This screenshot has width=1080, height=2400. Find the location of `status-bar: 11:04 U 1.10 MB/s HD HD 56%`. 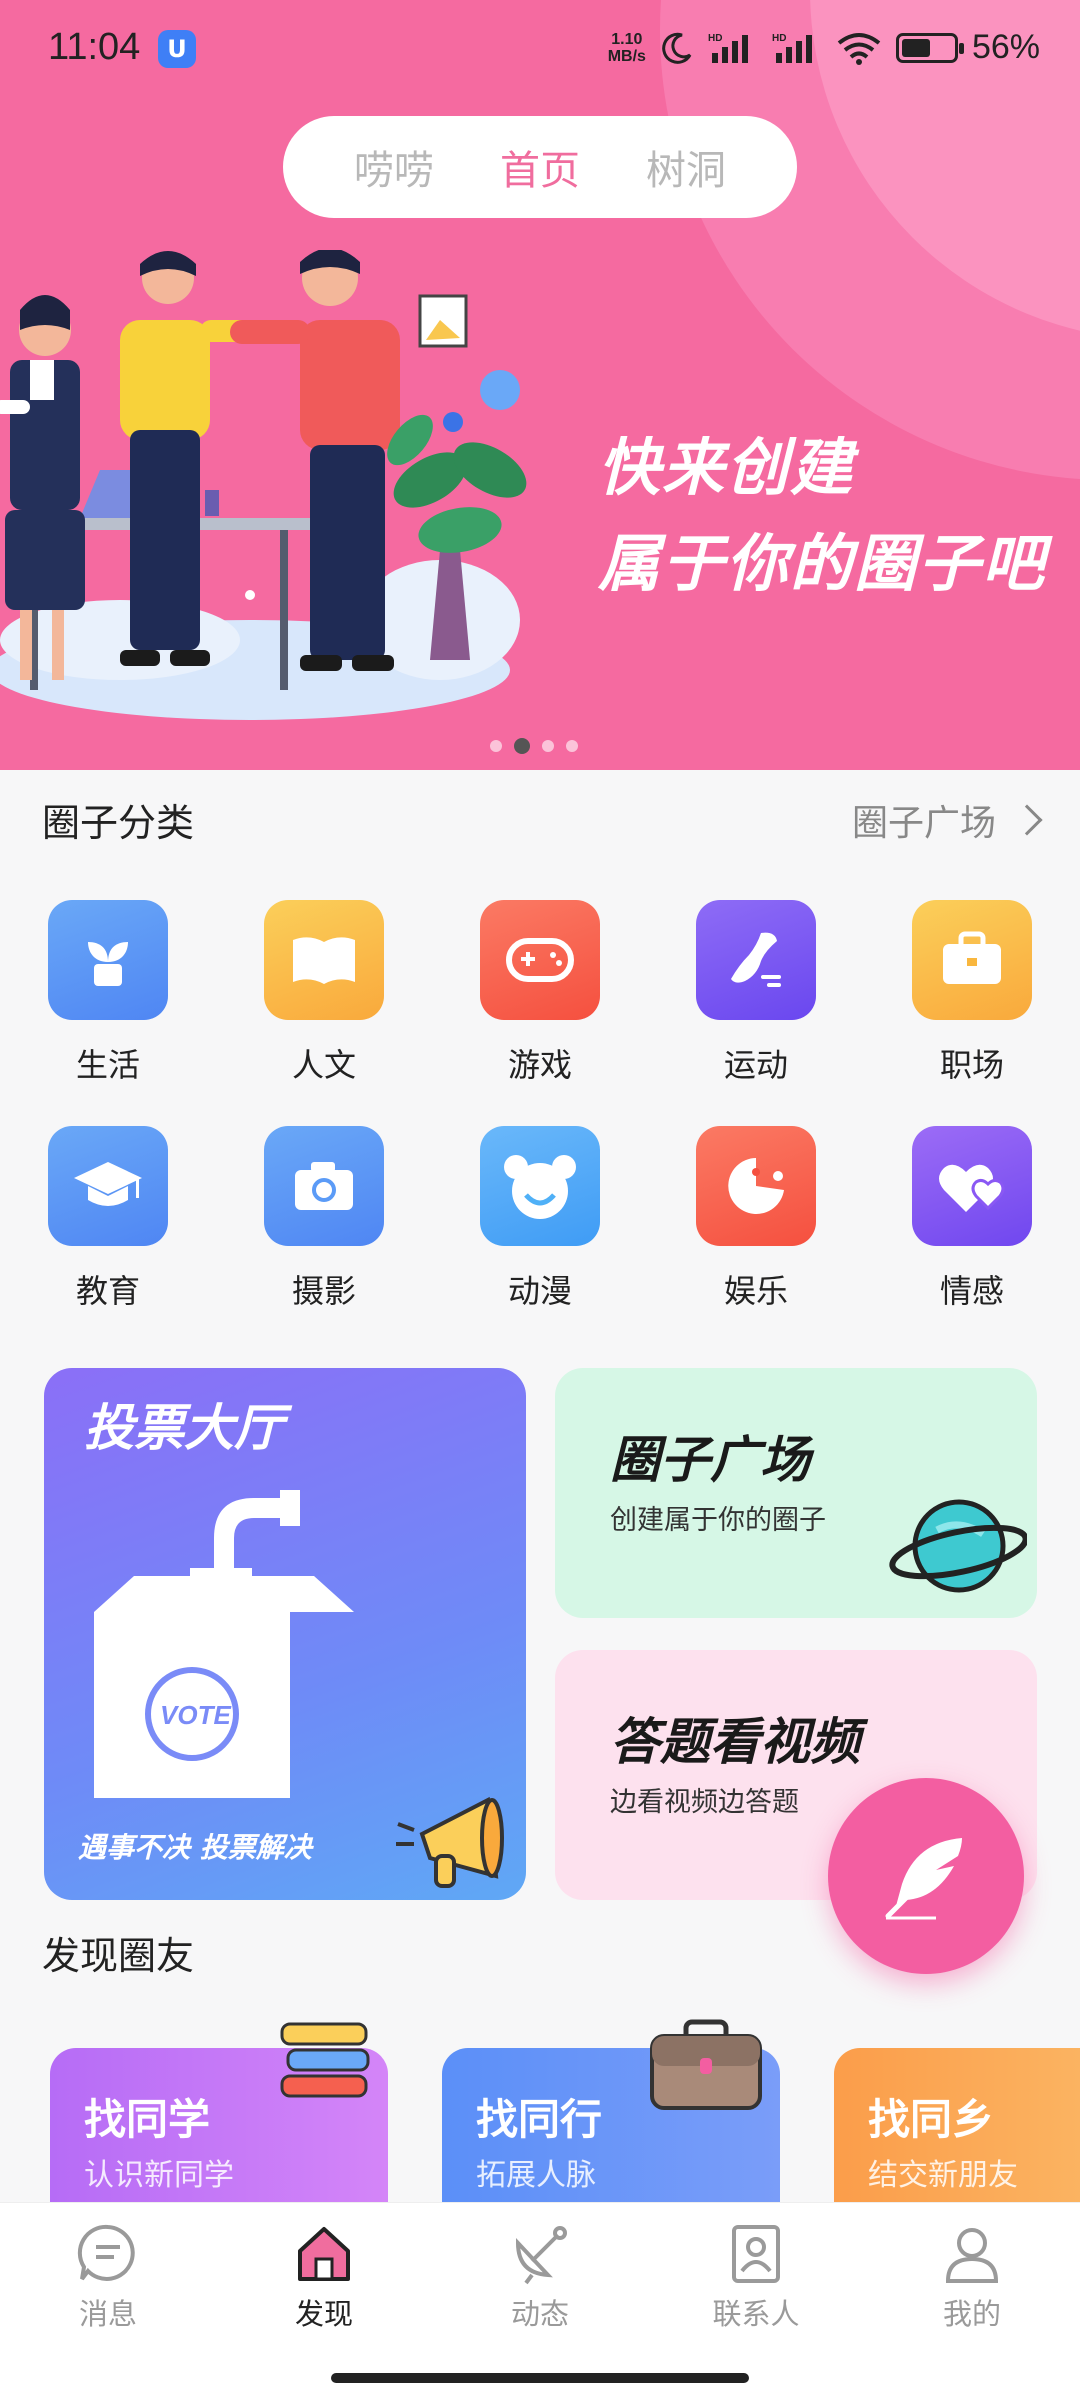

status-bar: 11:04 U 1.10 MB/s HD HD 56% is located at coordinates (540, 50).